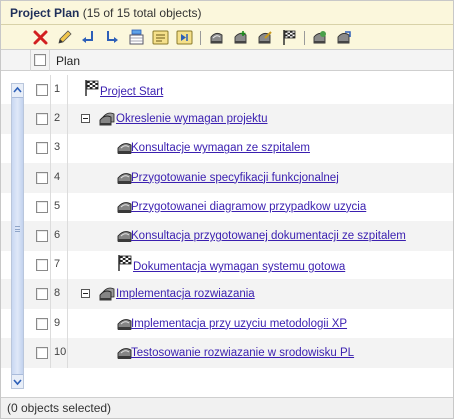 The width and height of the screenshot is (454, 419). I want to click on toolbar, so click(227, 37).